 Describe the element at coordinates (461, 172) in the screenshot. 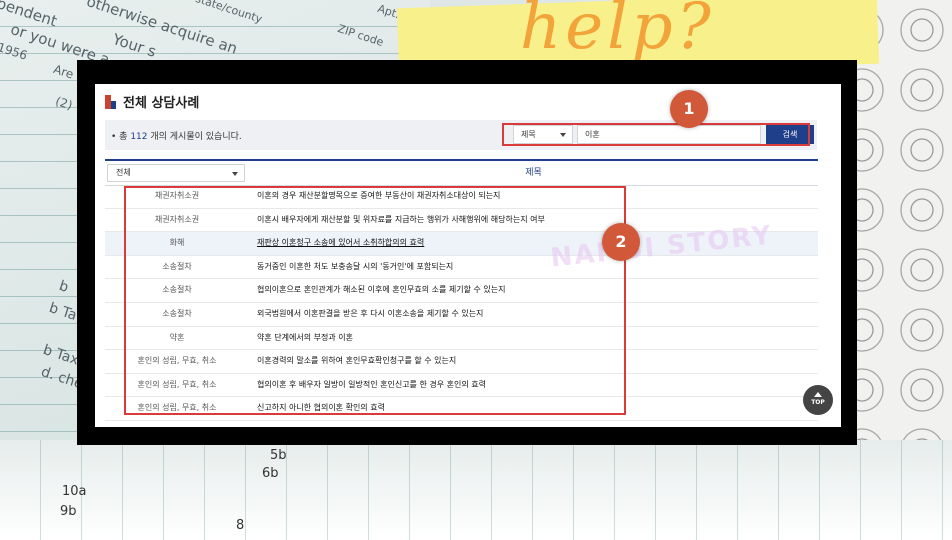

I see `table-header: 전체 제목` at that location.